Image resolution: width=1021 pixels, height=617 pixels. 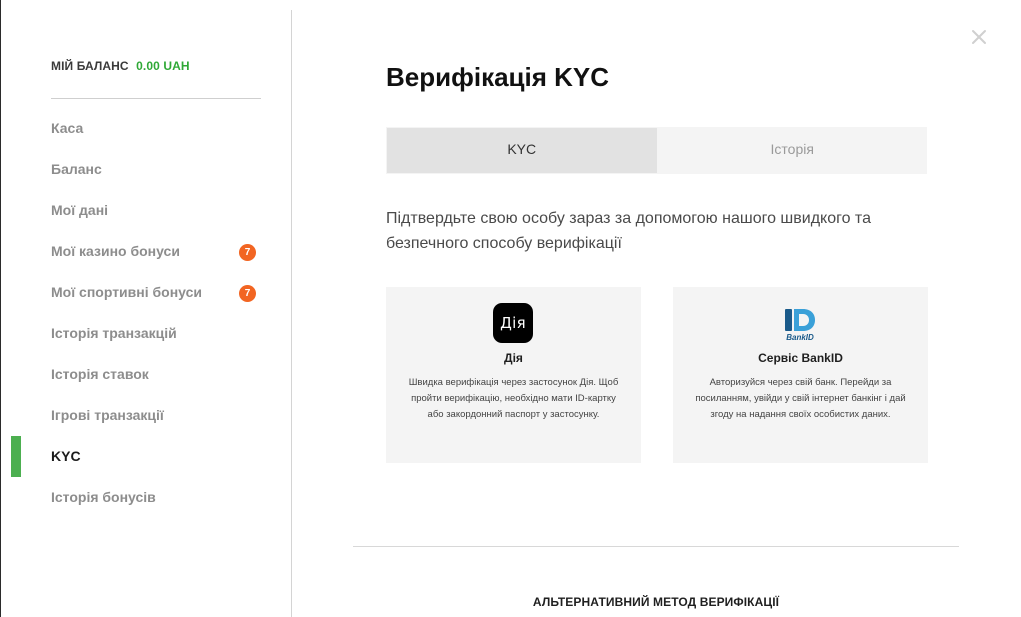 I want to click on sidebar-item-kyc: KYC, so click(x=145, y=456).